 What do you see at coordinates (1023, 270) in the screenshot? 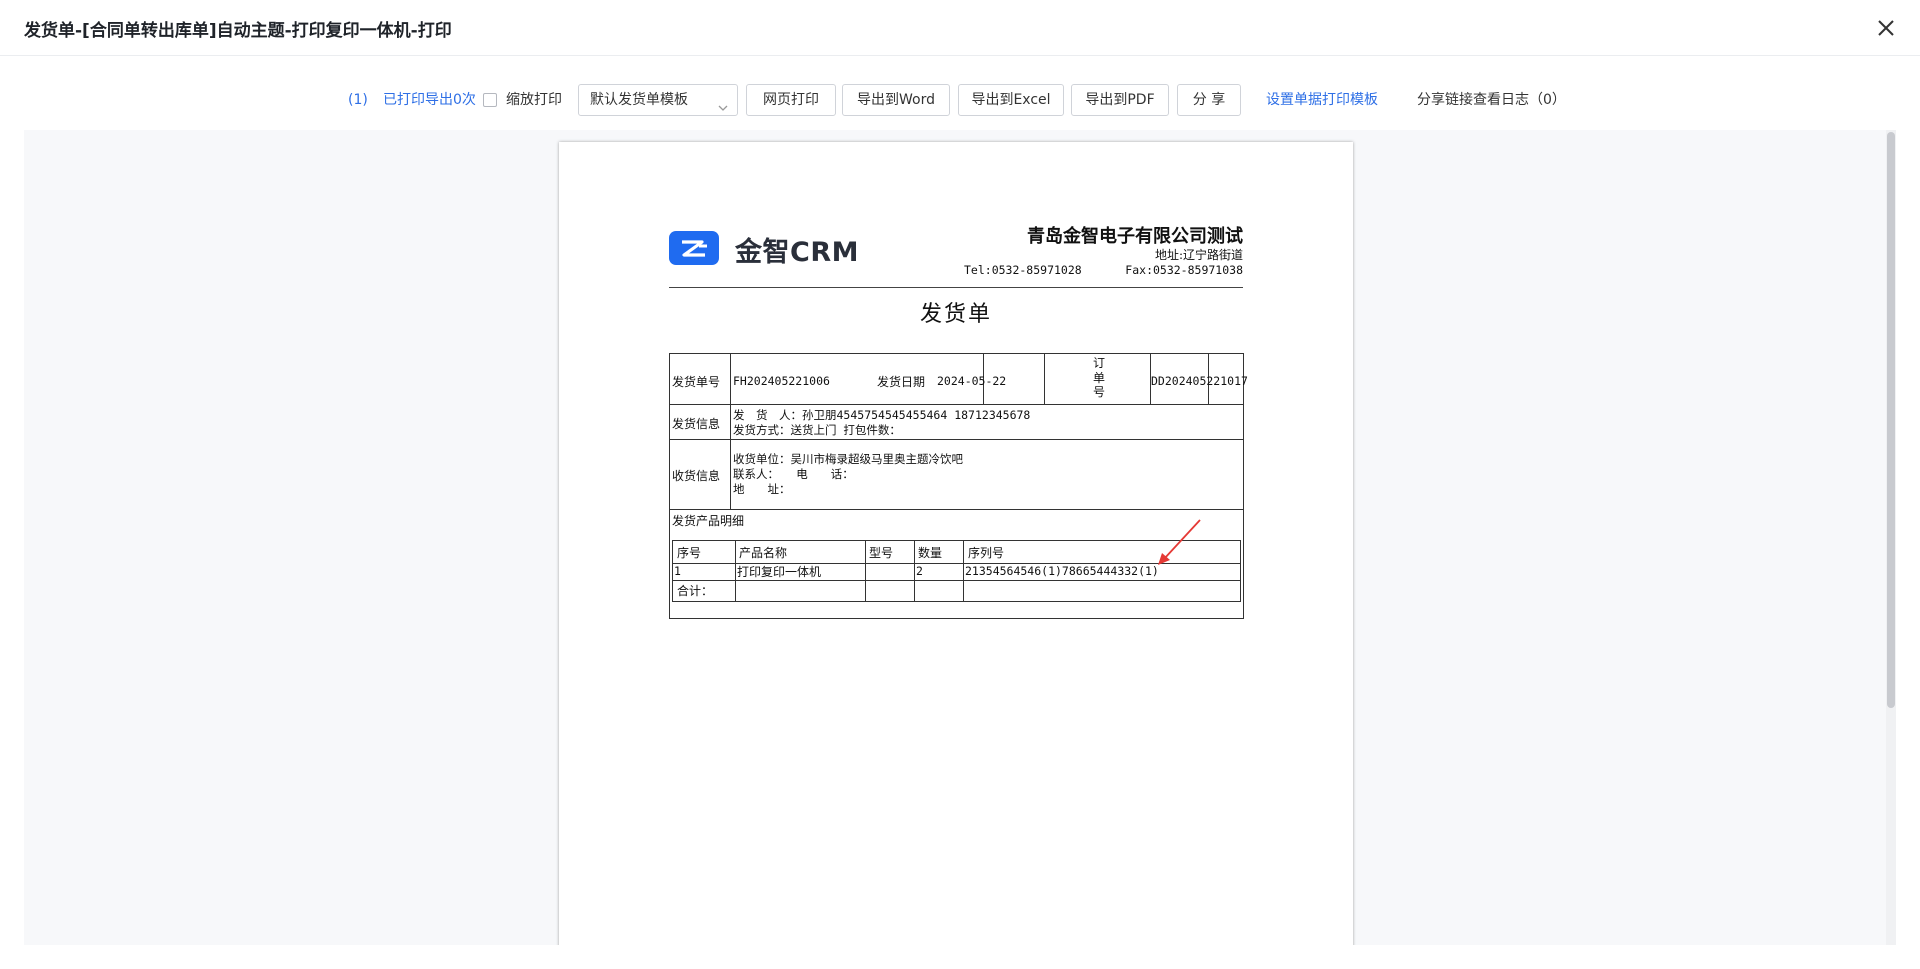
I see `company-tel: Tel:0532-85971028` at bounding box center [1023, 270].